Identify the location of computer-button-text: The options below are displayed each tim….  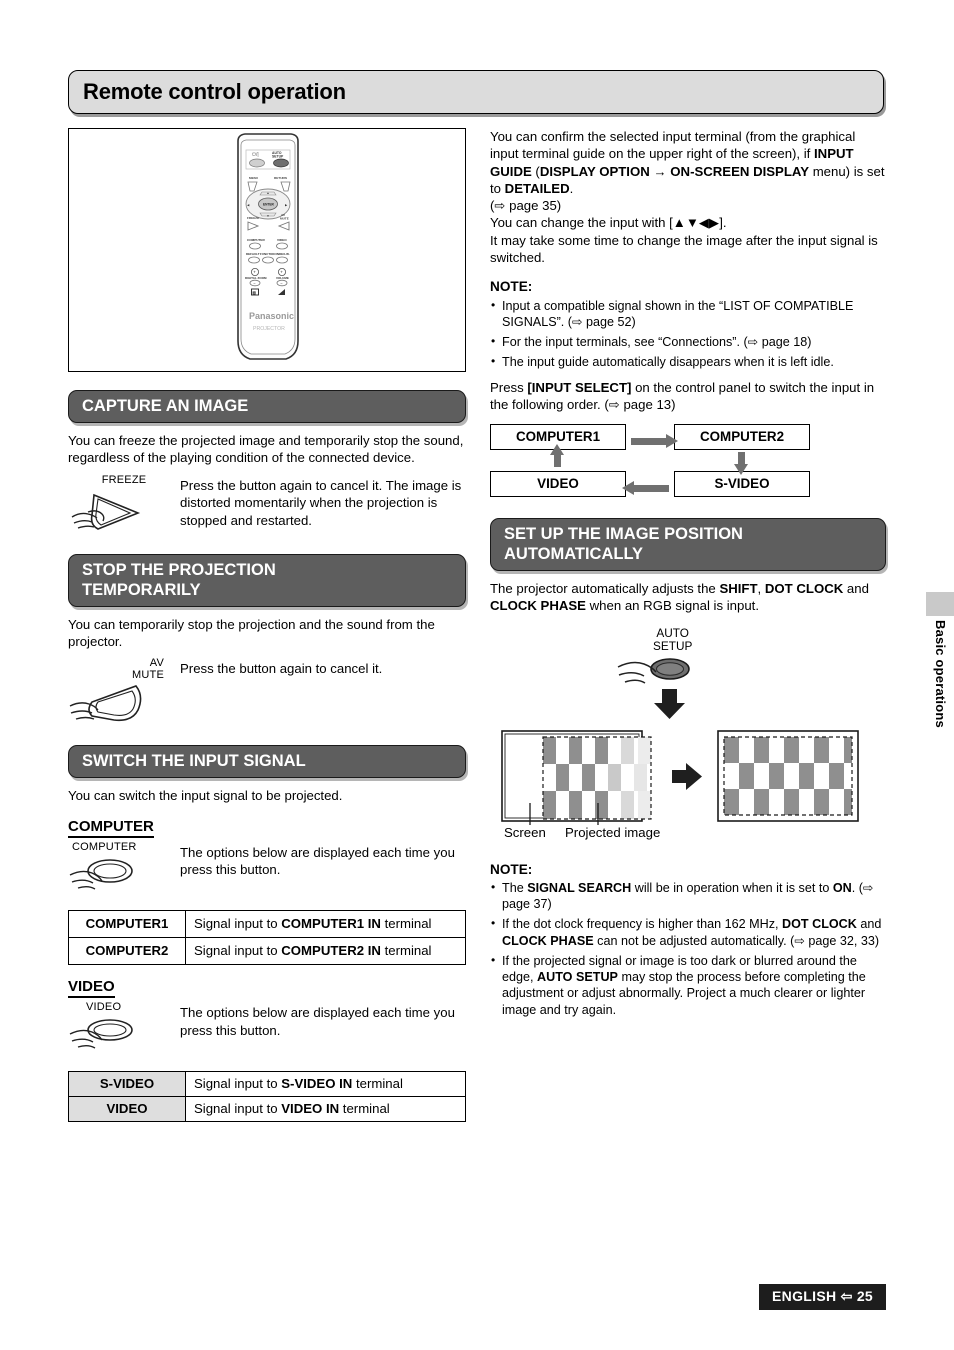
(317, 860).